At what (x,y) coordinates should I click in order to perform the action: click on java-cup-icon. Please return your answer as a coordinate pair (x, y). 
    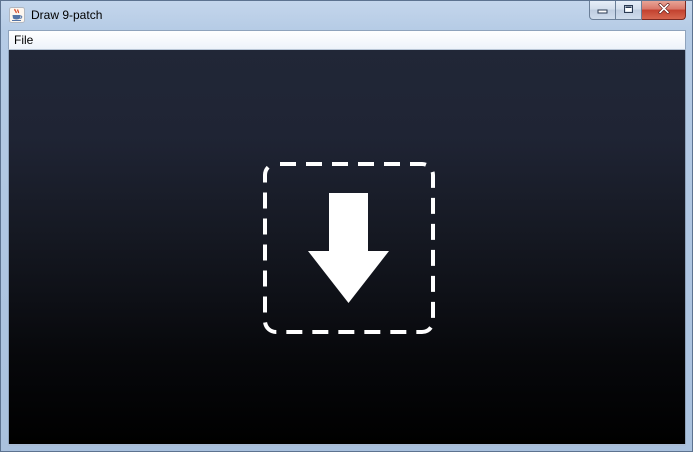
    Looking at the image, I should click on (17, 15).